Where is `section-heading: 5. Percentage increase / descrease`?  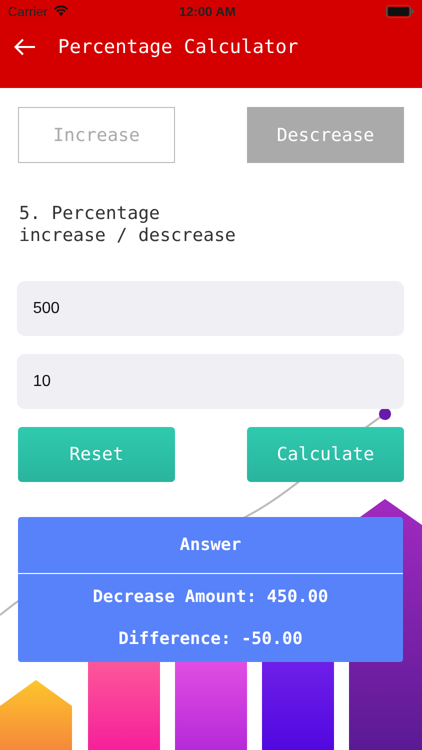 section-heading: 5. Percentage increase / descrease is located at coordinates (128, 225).